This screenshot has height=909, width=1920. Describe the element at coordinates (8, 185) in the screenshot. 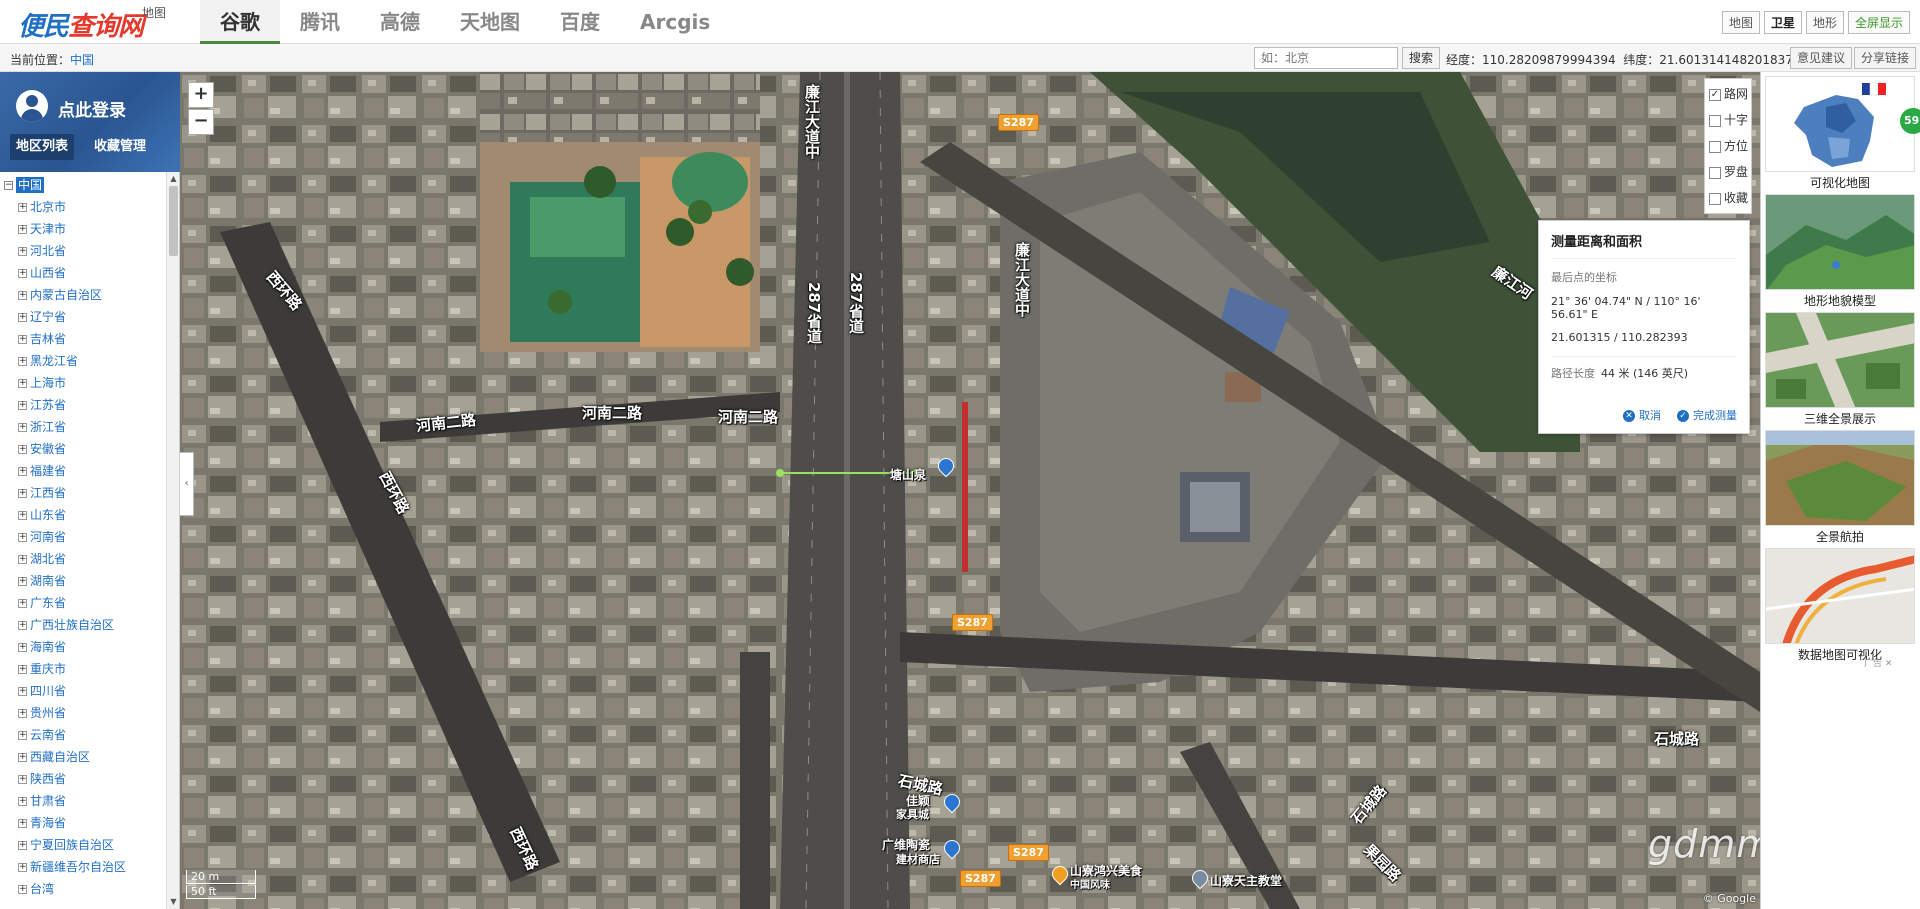

I see `collapse-icon: −` at that location.